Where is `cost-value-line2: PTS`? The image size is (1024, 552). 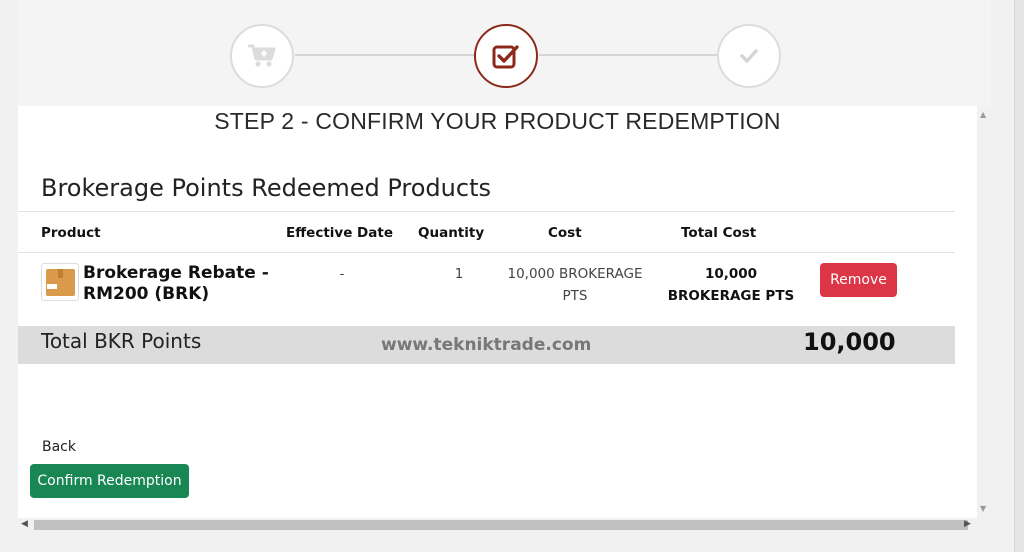
cost-value-line2: PTS is located at coordinates (575, 296).